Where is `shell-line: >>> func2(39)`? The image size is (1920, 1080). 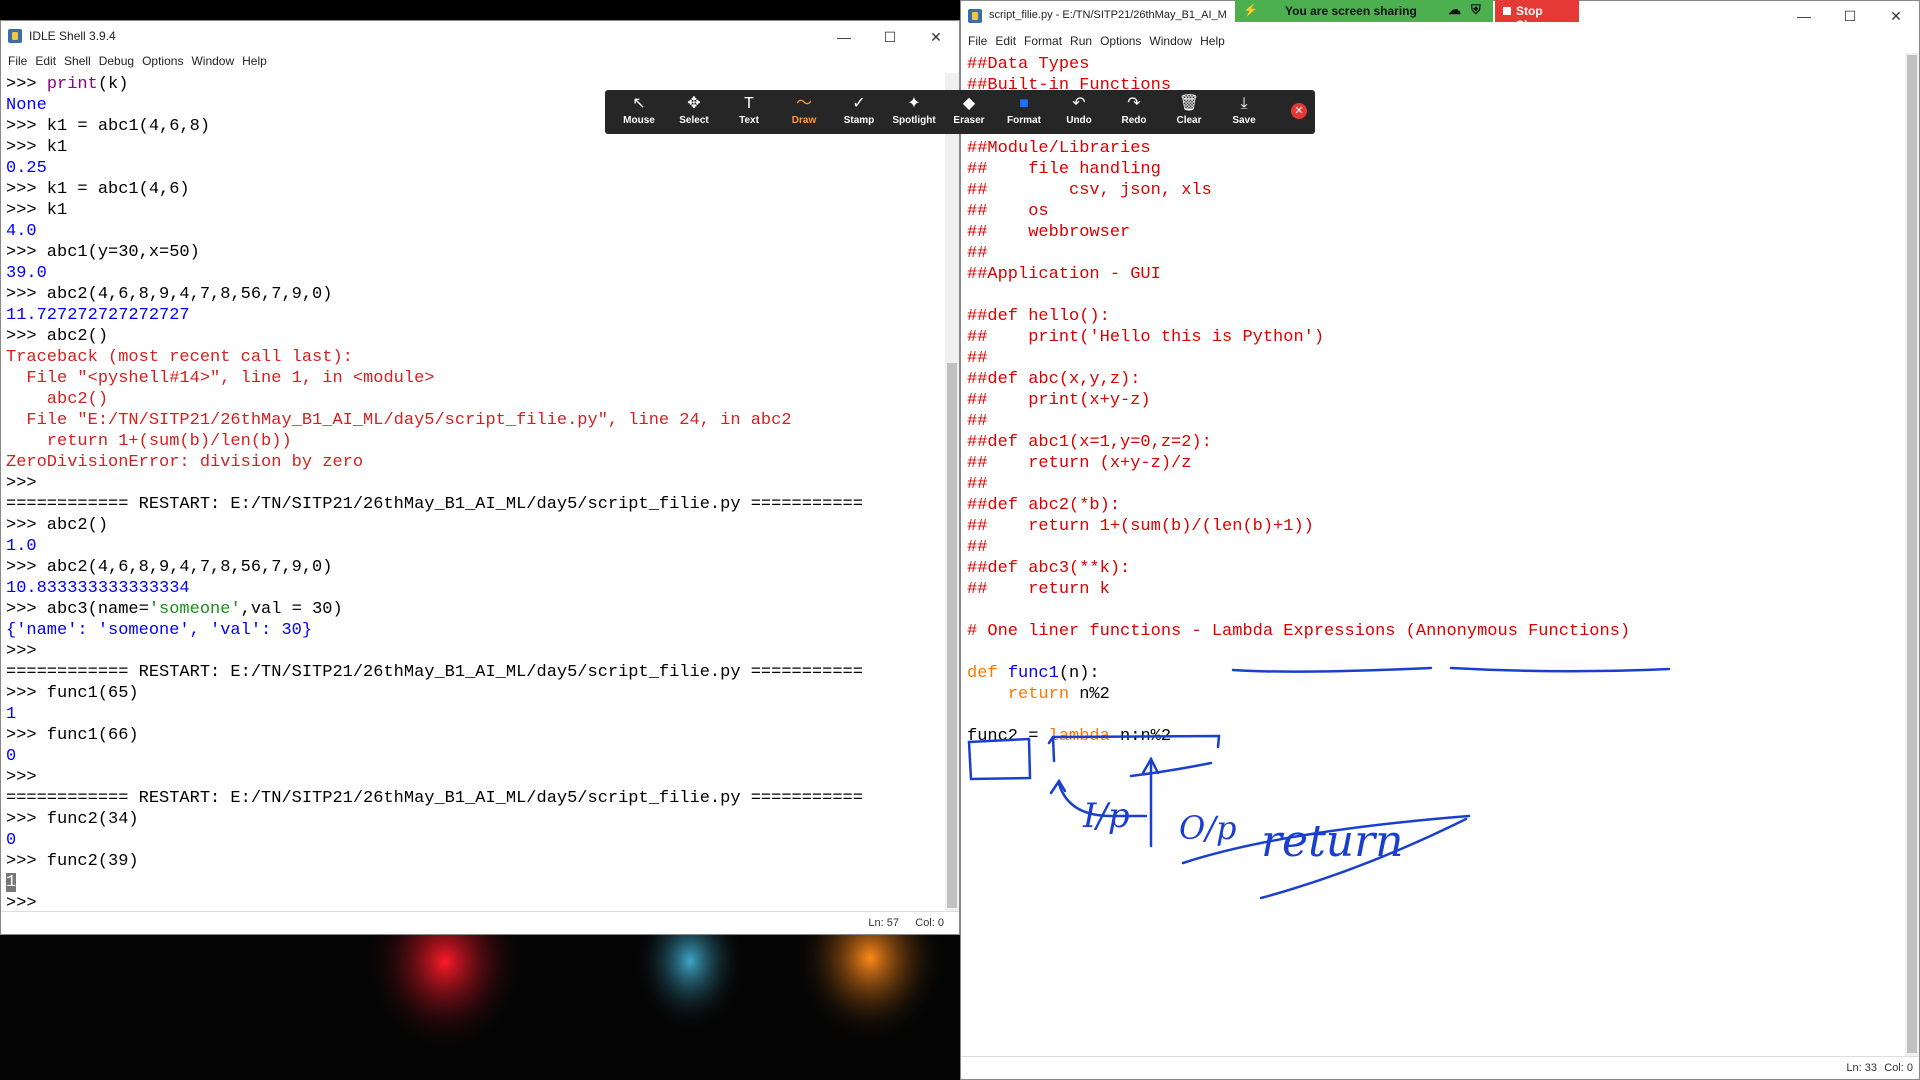 shell-line: >>> func2(39) is located at coordinates (434, 861).